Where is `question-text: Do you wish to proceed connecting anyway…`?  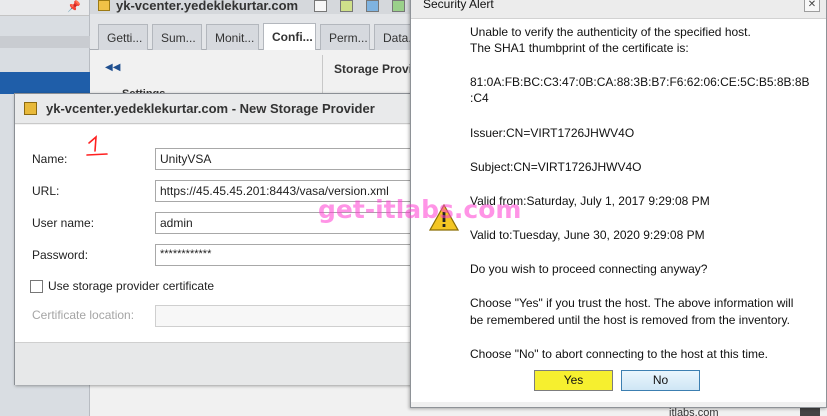 question-text: Do you wish to proceed connecting anyway… is located at coordinates (589, 269).